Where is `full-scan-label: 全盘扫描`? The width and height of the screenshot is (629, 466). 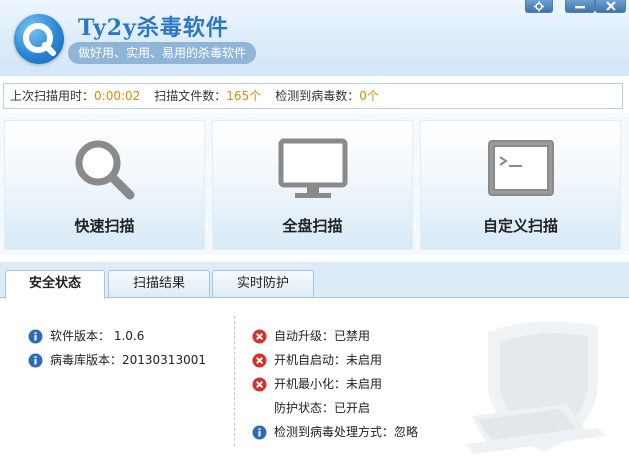
full-scan-label: 全盘扫描 is located at coordinates (312, 226).